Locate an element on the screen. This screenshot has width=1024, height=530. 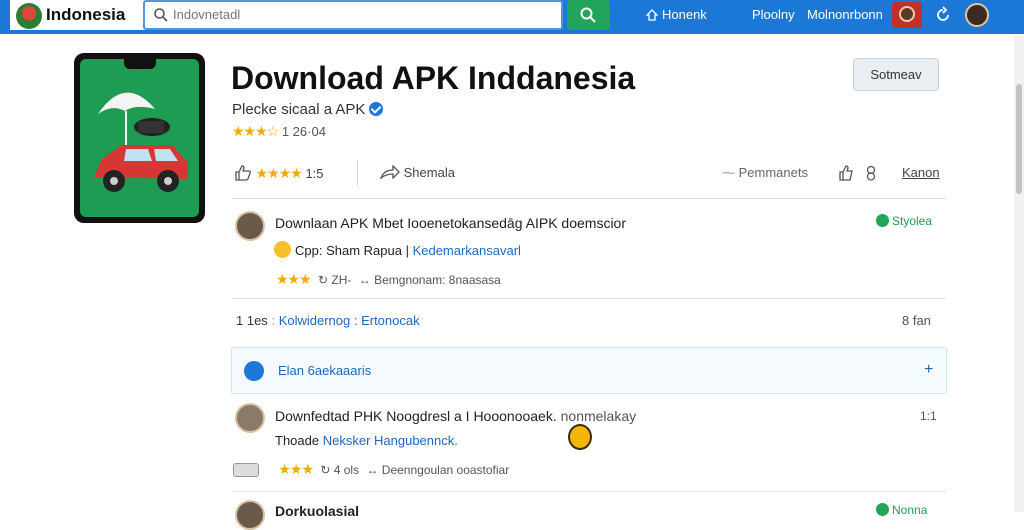
share-label: Shemala is located at coordinates (429, 172).